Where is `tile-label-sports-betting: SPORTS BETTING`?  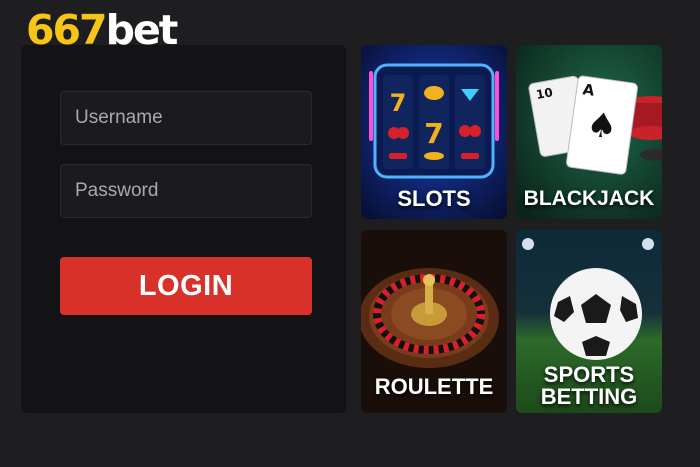 tile-label-sports-betting: SPORTS BETTING is located at coordinates (589, 386).